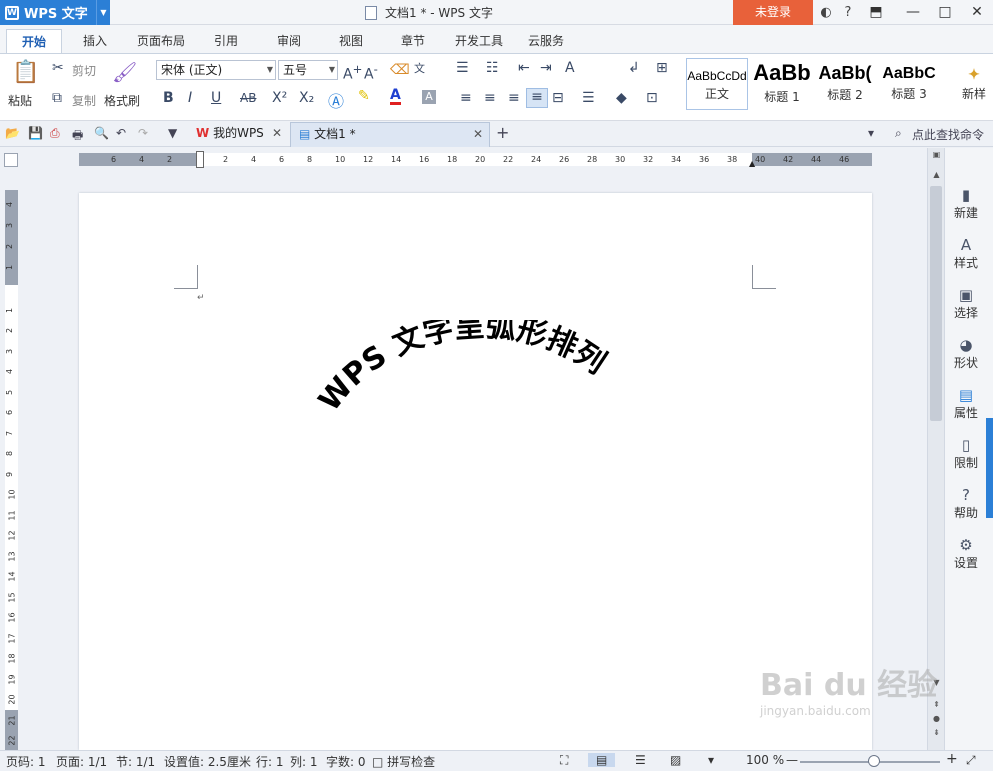 This screenshot has height=771, width=993. Describe the element at coordinates (57, 98) in the screenshot. I see `copy-icon: ⧉` at that location.